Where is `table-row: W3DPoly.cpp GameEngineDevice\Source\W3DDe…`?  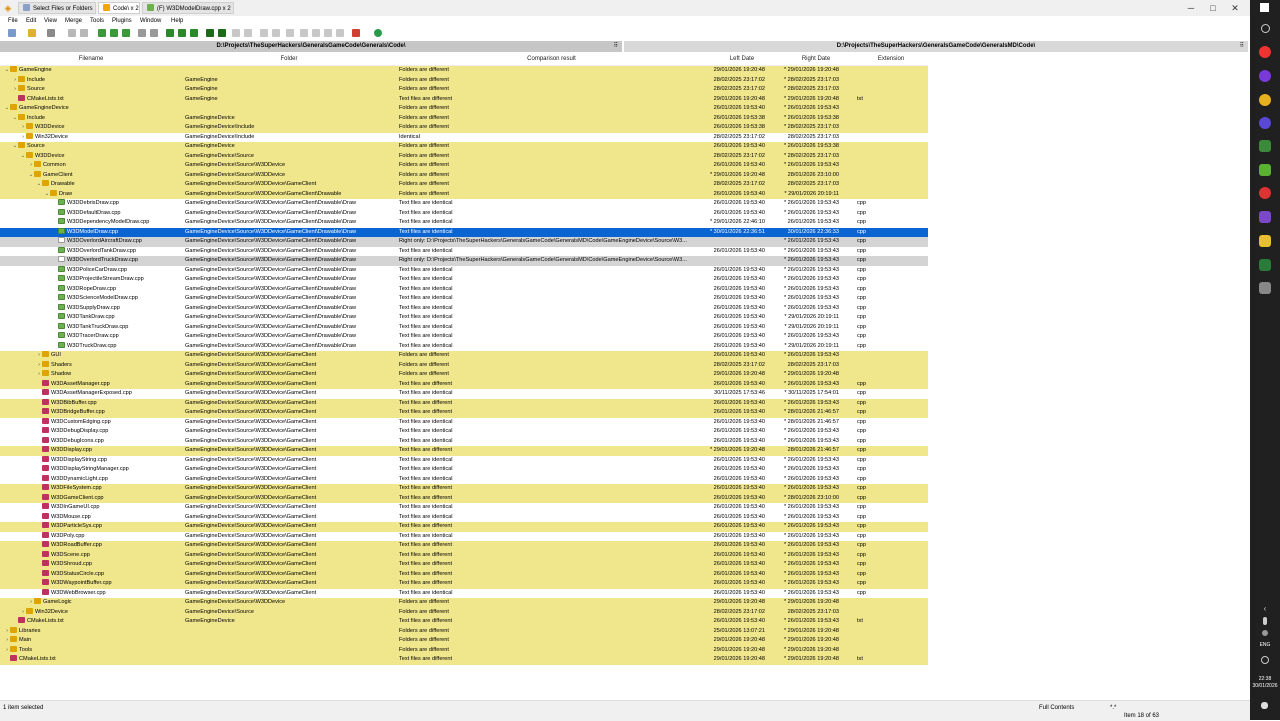 table-row: W3DPoly.cpp GameEngineDevice\Source\W3DDe… is located at coordinates (464, 536).